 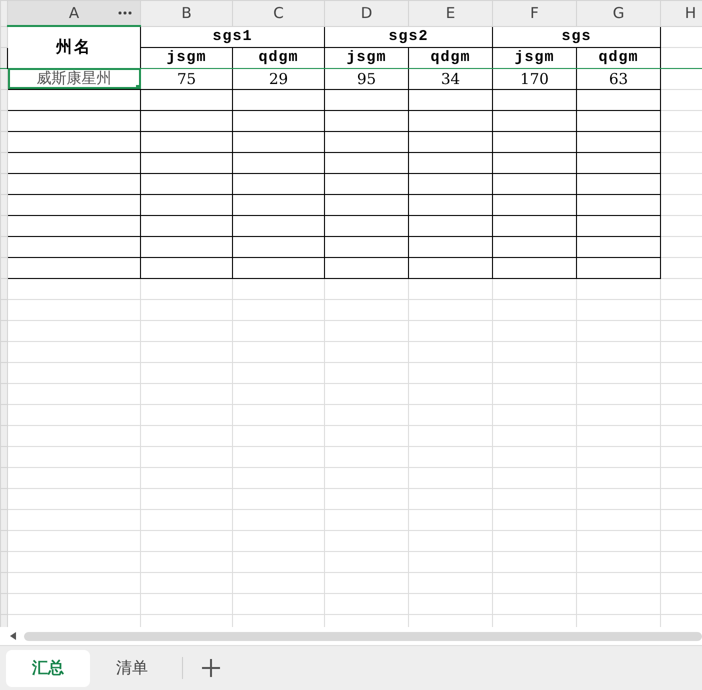 What do you see at coordinates (232, 36) in the screenshot?
I see `table-header-cell: sgs1` at bounding box center [232, 36].